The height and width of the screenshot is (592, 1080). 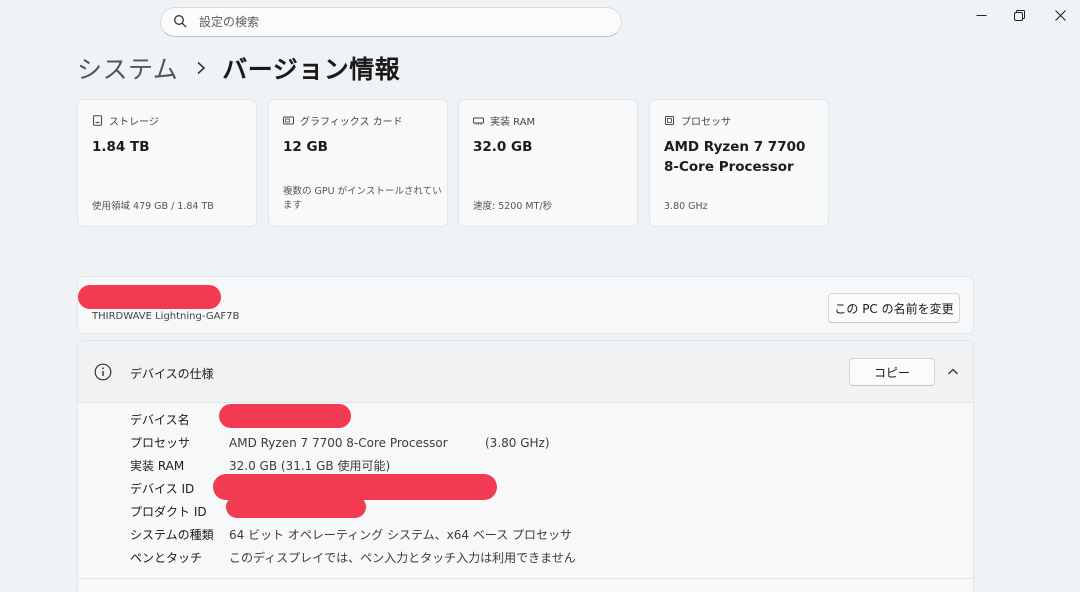 What do you see at coordinates (103, 372) in the screenshot?
I see `info-icon` at bounding box center [103, 372].